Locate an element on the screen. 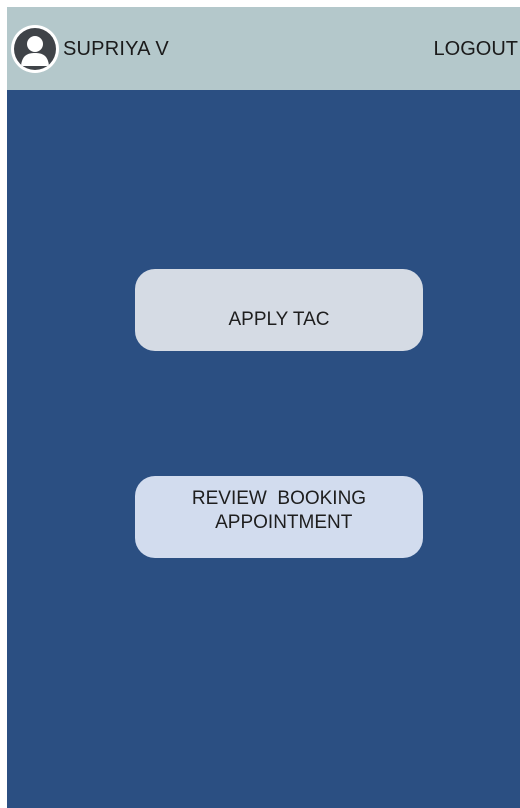 The image size is (520, 808). logout-link: LOGOUT is located at coordinates (476, 49).